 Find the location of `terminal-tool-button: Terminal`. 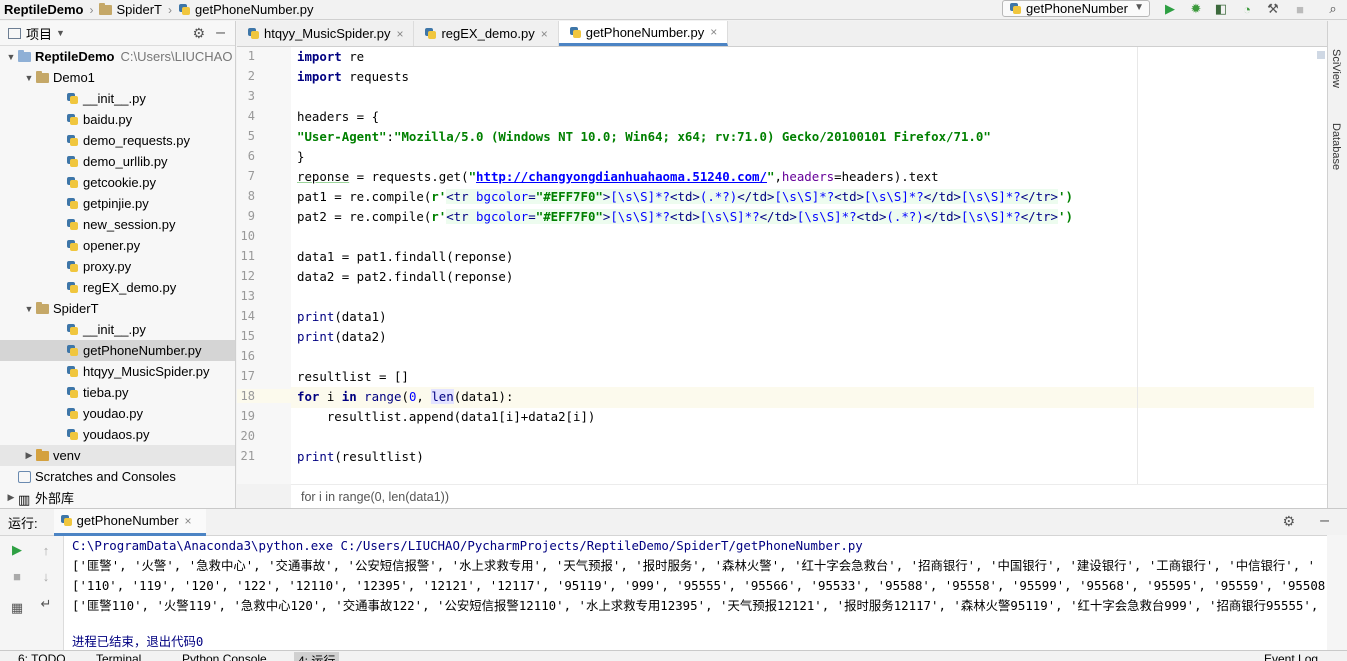

terminal-tool-button: Terminal is located at coordinates (118, 656).